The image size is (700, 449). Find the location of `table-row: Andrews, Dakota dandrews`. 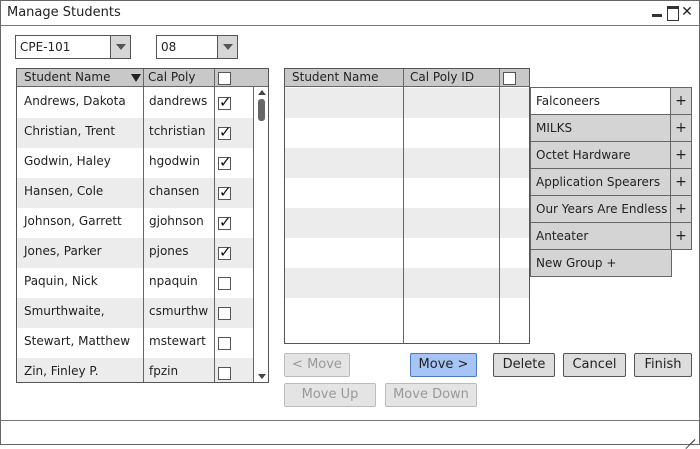

table-row: Andrews, Dakota dandrews is located at coordinates (135, 103).